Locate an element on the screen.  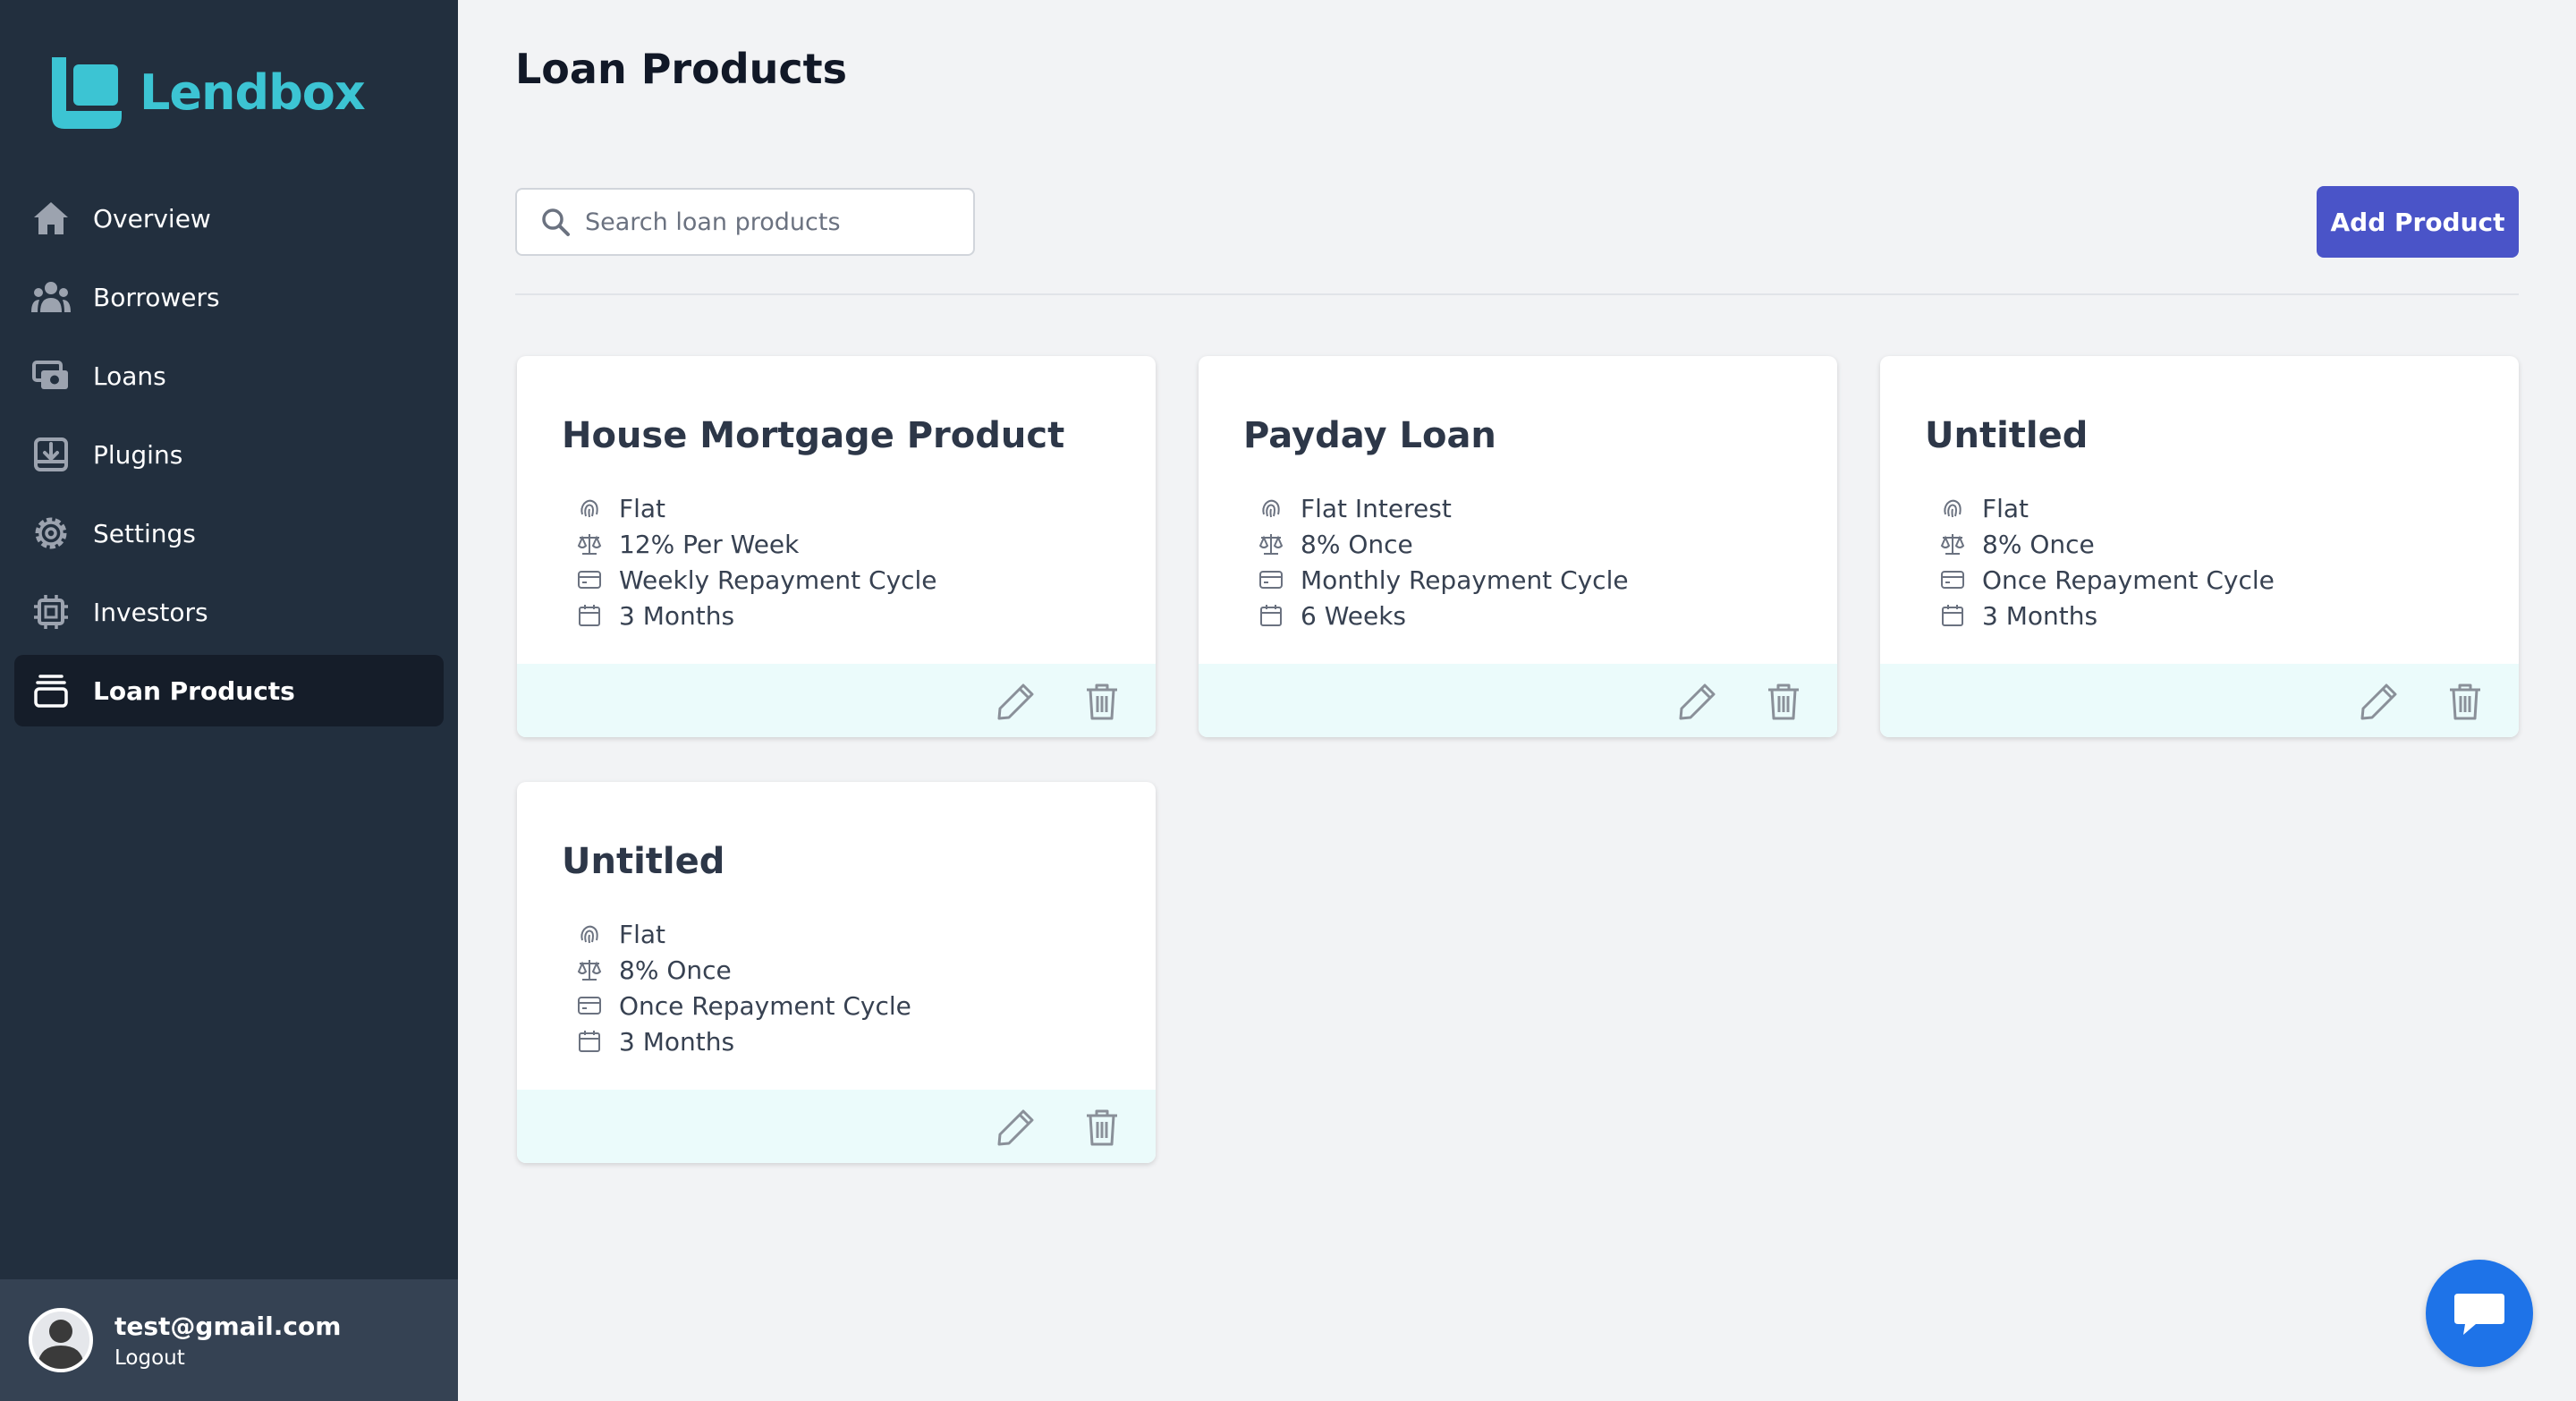
home-icon is located at coordinates (51, 218).